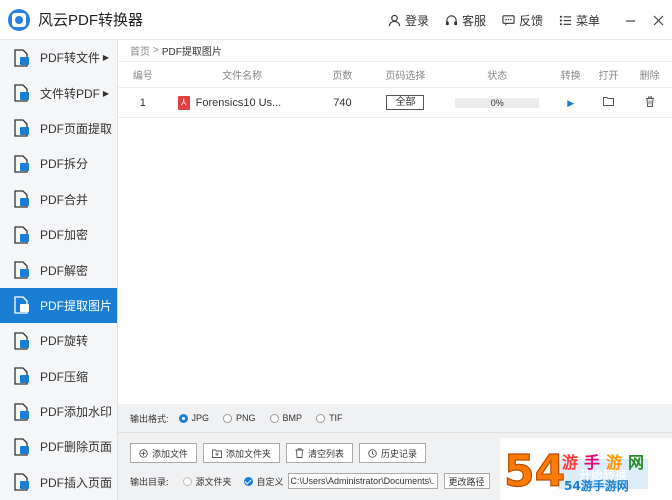  I want to click on custom-dir-radio, so click(248, 481).